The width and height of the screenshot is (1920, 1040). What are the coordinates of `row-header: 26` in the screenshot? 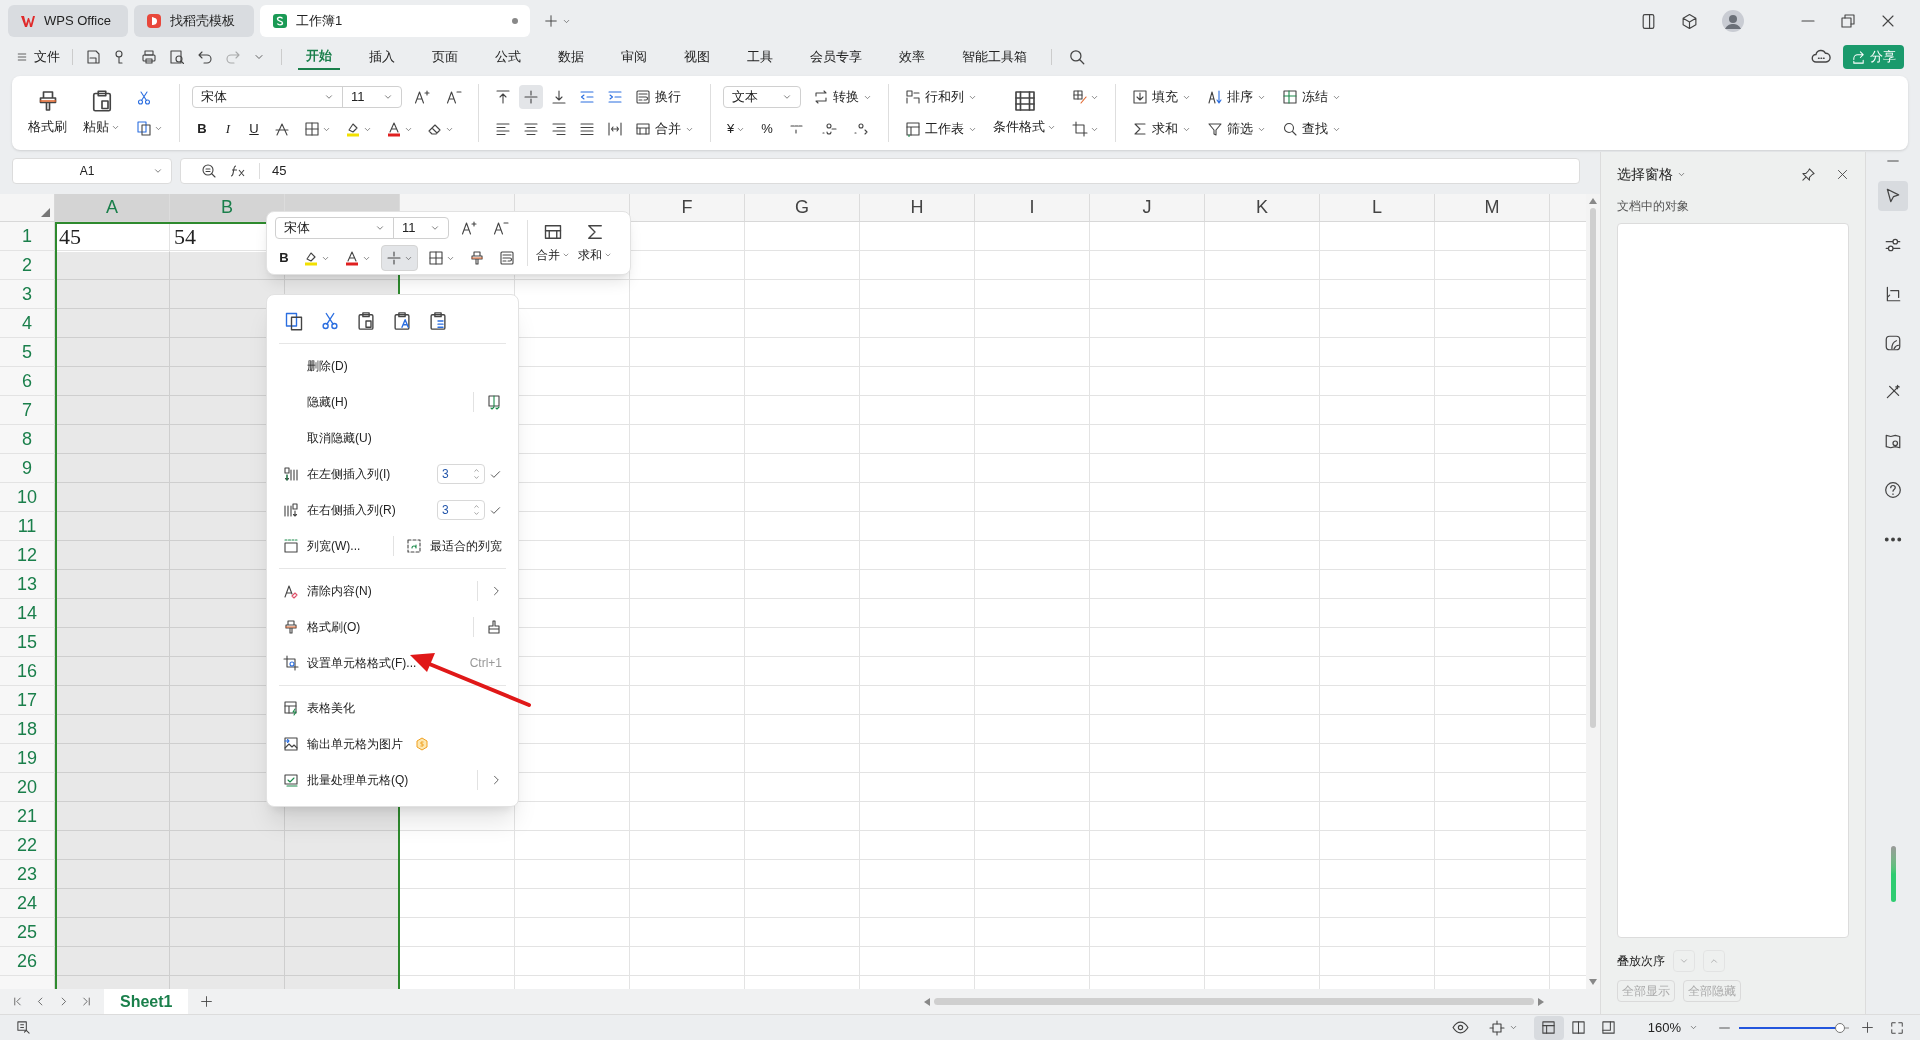 It's located at (27, 961).